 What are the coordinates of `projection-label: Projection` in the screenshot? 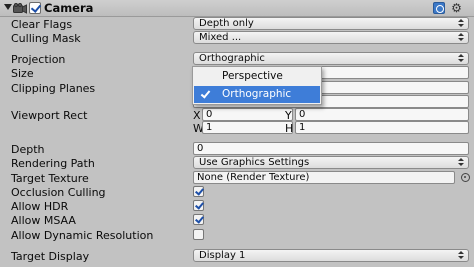 It's located at (38, 59).